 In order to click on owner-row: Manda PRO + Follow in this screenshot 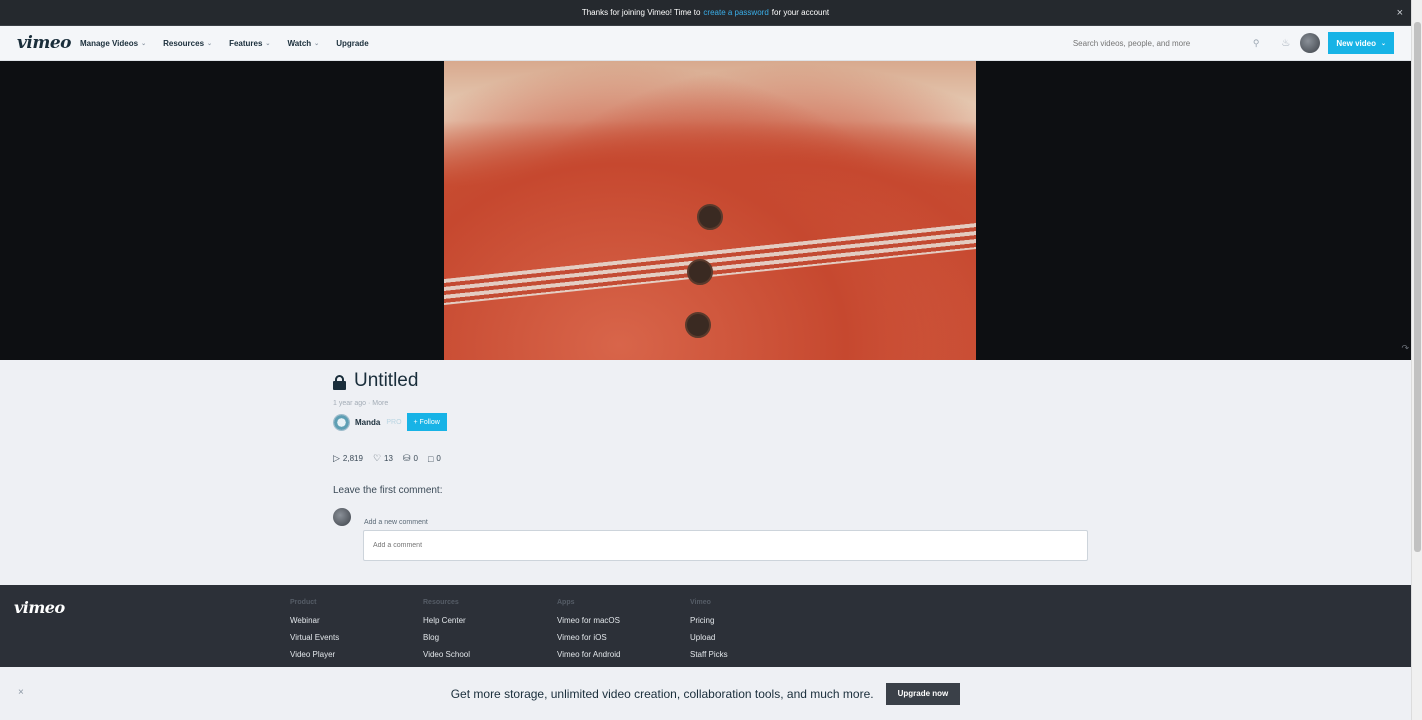, I will do `click(713, 422)`.